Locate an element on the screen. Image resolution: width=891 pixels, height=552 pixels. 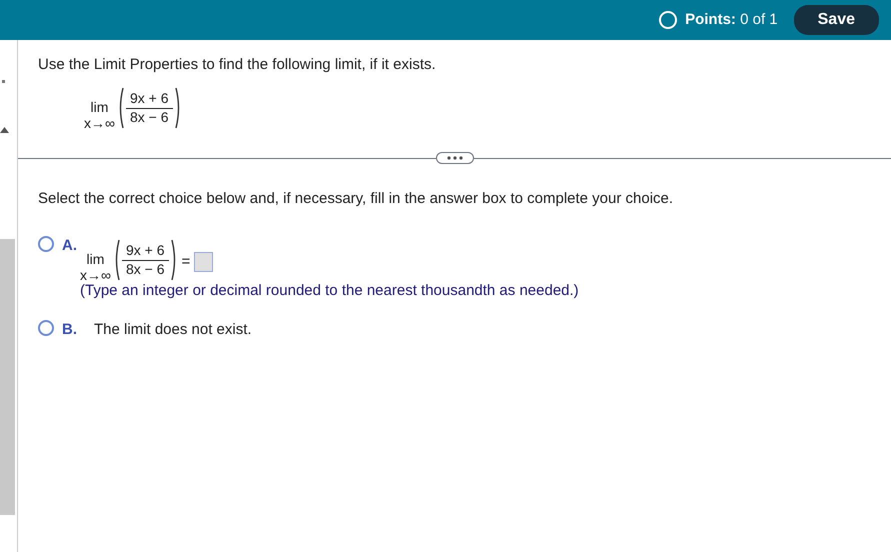
question-text: Use the Limit Properties to find the following limit, if it exists. is located at coordinates (237, 65).